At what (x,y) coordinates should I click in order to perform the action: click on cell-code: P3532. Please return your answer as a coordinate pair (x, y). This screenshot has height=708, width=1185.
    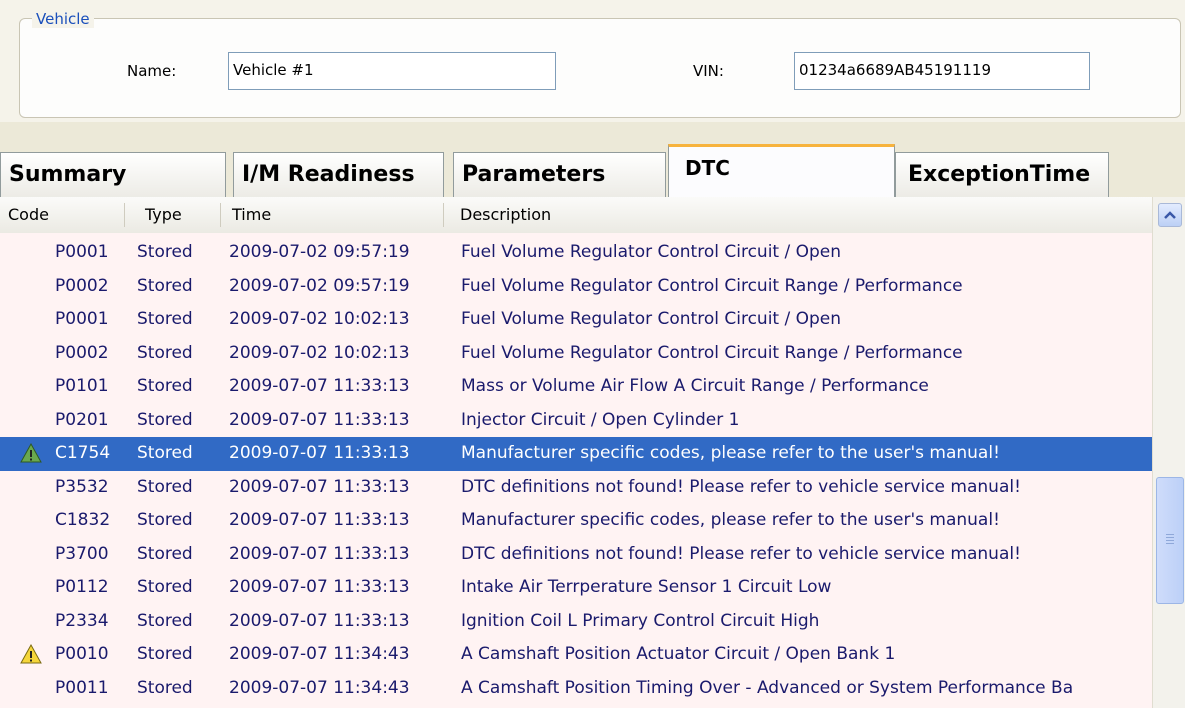
    Looking at the image, I should click on (82, 486).